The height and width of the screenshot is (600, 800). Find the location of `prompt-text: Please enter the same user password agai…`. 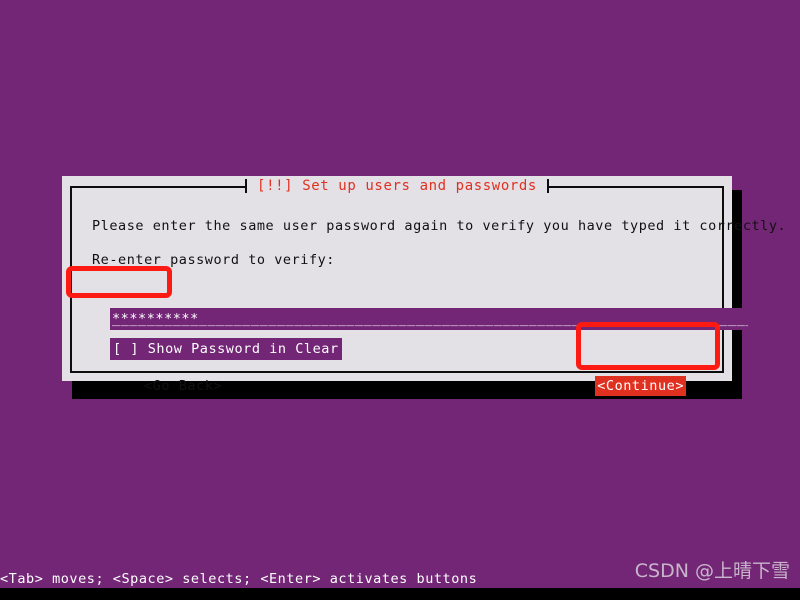

prompt-text: Please enter the same user password agai… is located at coordinates (439, 226).